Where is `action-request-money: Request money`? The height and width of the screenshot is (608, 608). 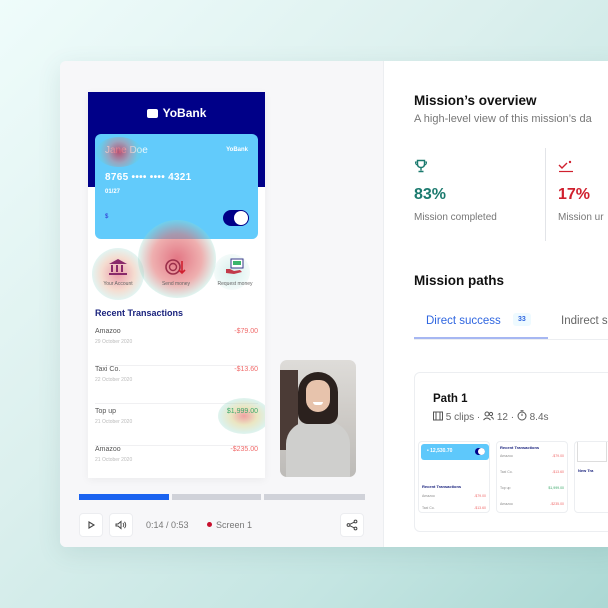 action-request-money: Request money is located at coordinates (235, 272).